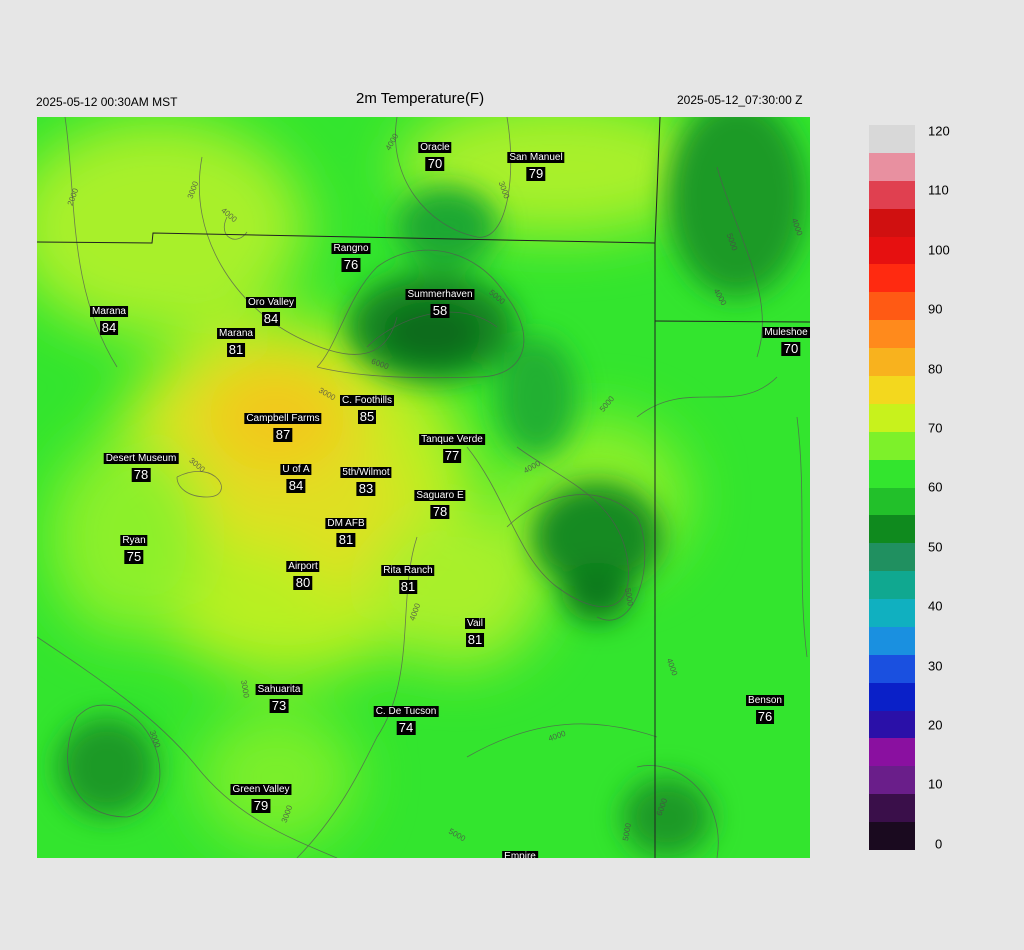  Describe the element at coordinates (367, 407) in the screenshot. I see `station-marker: C. Foothills 85` at that location.